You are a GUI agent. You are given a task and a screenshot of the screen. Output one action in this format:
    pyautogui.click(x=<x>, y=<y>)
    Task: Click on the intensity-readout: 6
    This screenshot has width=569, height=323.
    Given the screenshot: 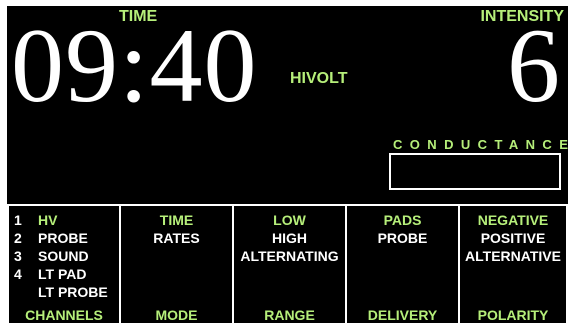 What is the action you would take?
    pyautogui.click(x=533, y=65)
    